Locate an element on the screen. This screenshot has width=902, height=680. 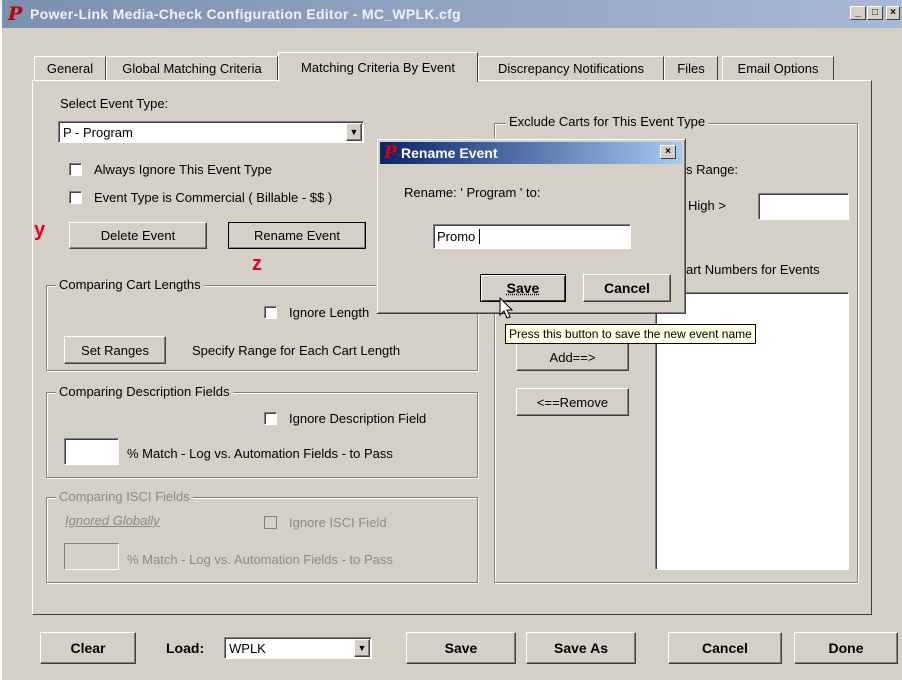
done-label: Done is located at coordinates (846, 648).